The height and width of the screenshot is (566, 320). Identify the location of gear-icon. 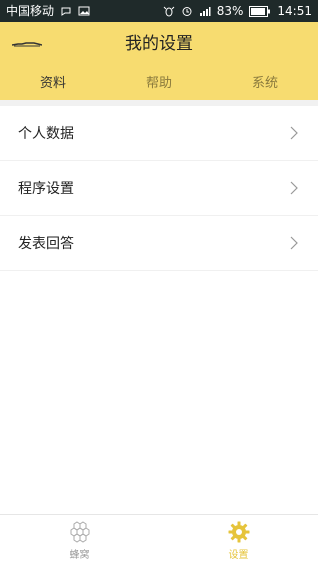
(238, 532).